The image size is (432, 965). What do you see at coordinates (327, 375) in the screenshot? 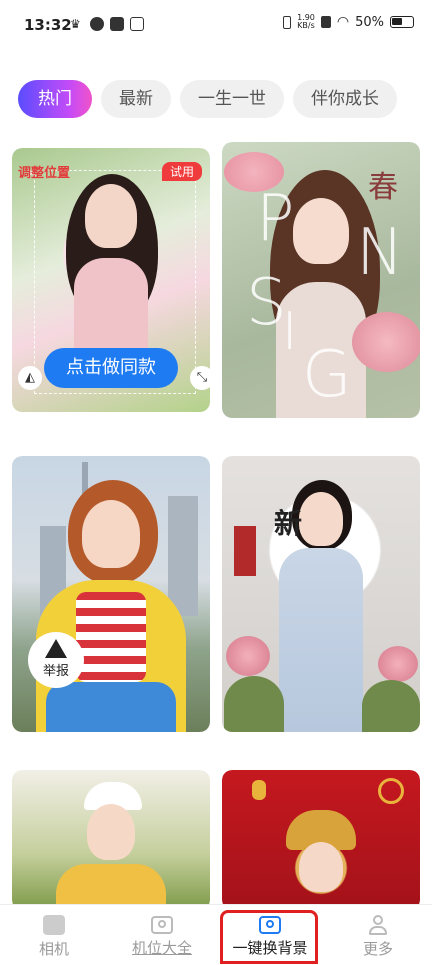
I see `decor-letter: G` at bounding box center [327, 375].